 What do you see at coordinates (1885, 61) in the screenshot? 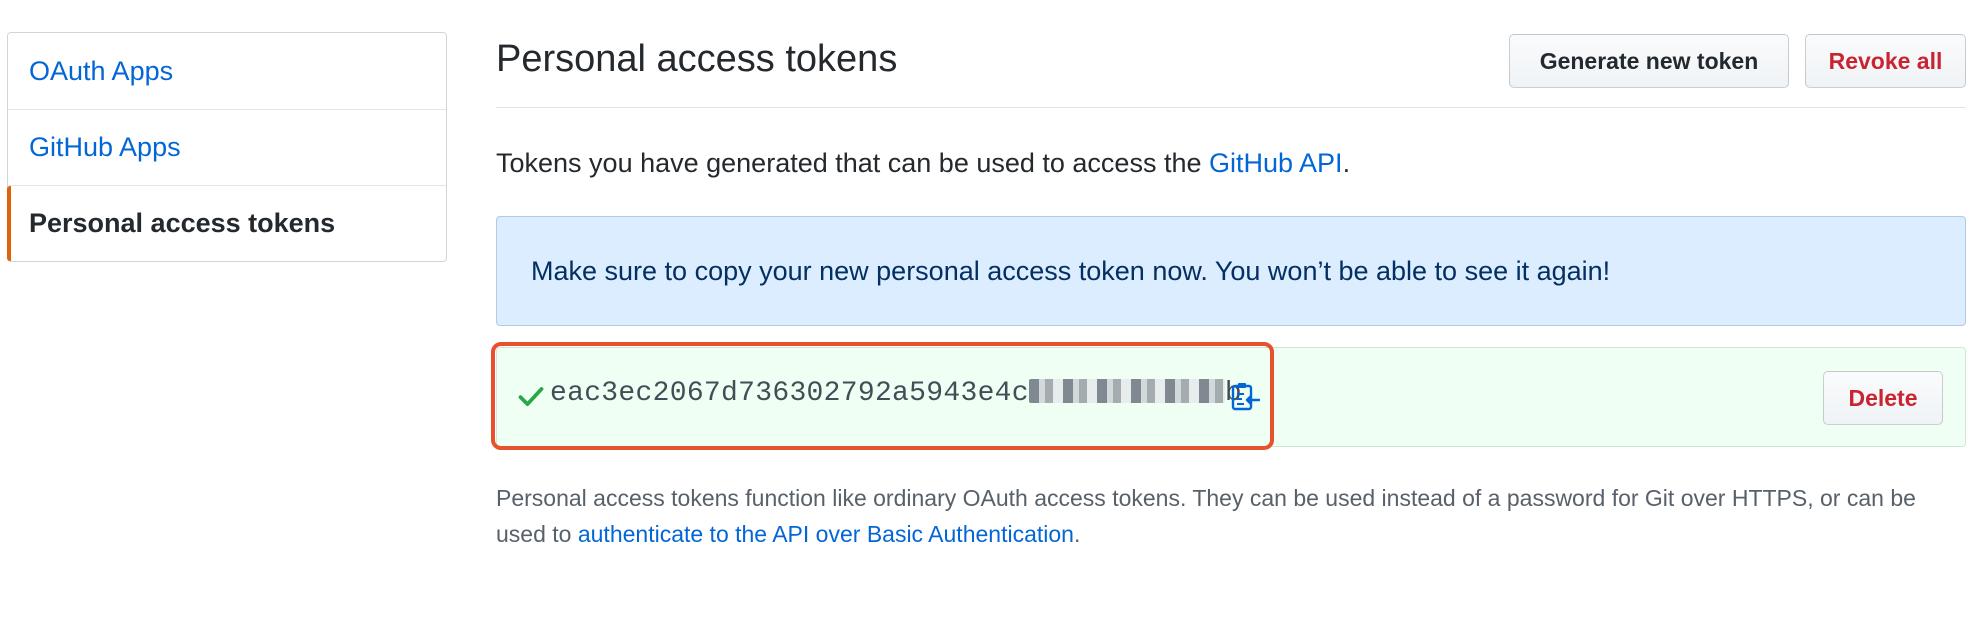
I see `revoke-all-button: Revoke all` at bounding box center [1885, 61].